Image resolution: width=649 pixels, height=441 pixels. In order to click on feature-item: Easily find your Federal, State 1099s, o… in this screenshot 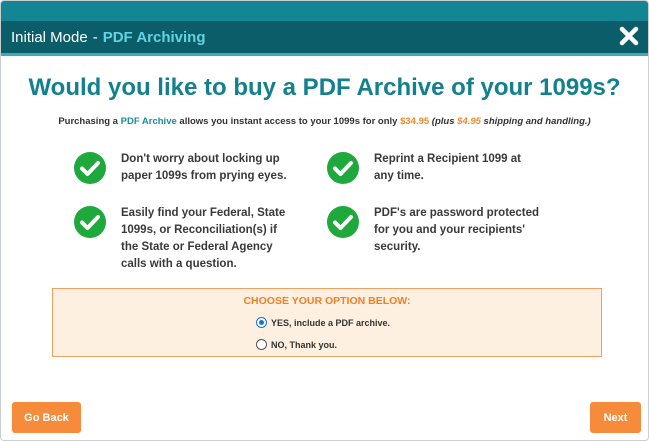, I will do `click(188, 239)`.